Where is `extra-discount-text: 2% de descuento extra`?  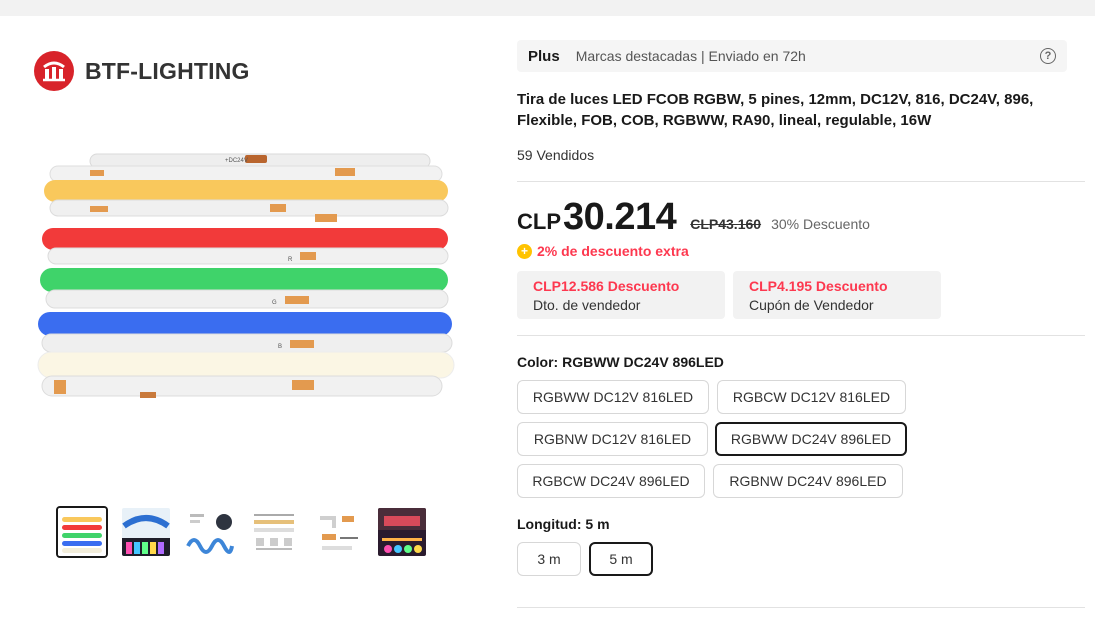 extra-discount-text: 2% de descuento extra is located at coordinates (613, 251).